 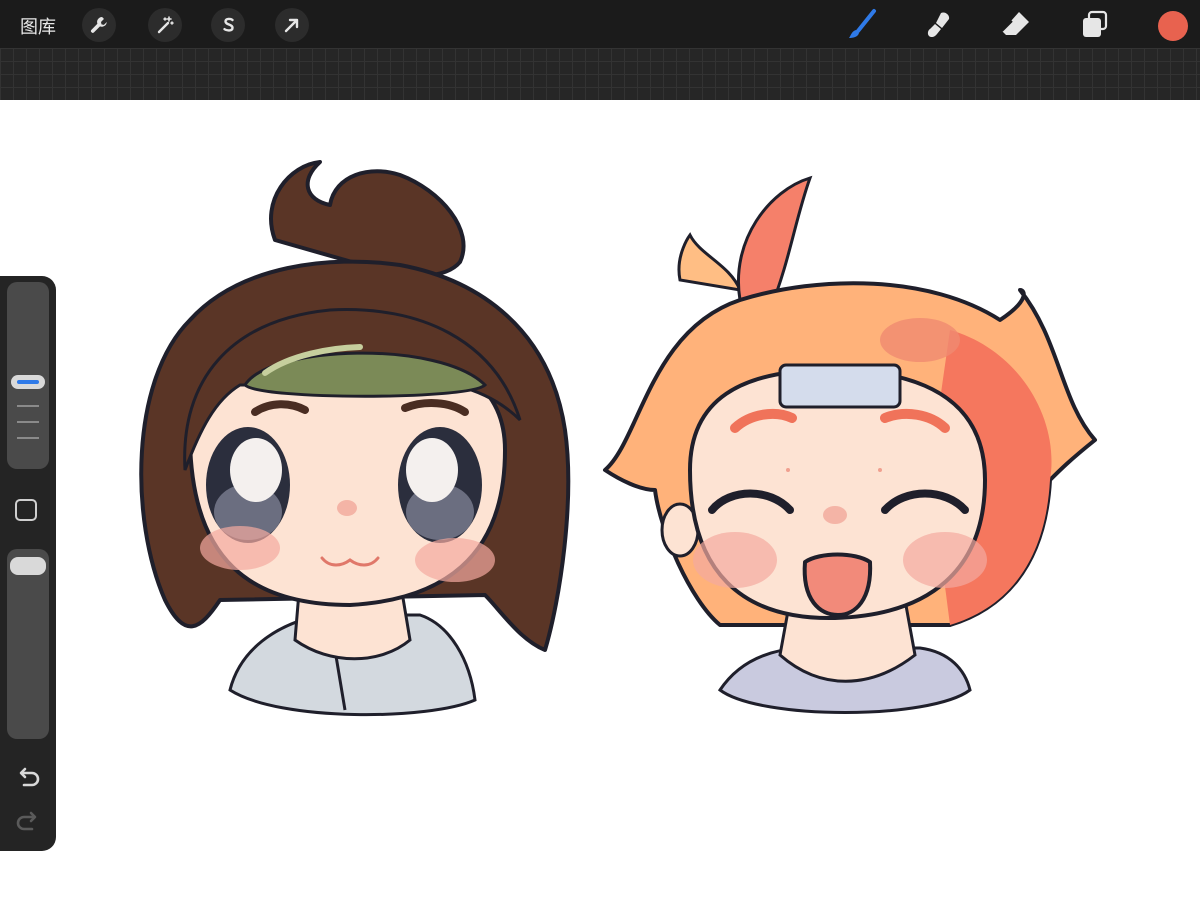 I want to click on left-sidebar, so click(x=28, y=563).